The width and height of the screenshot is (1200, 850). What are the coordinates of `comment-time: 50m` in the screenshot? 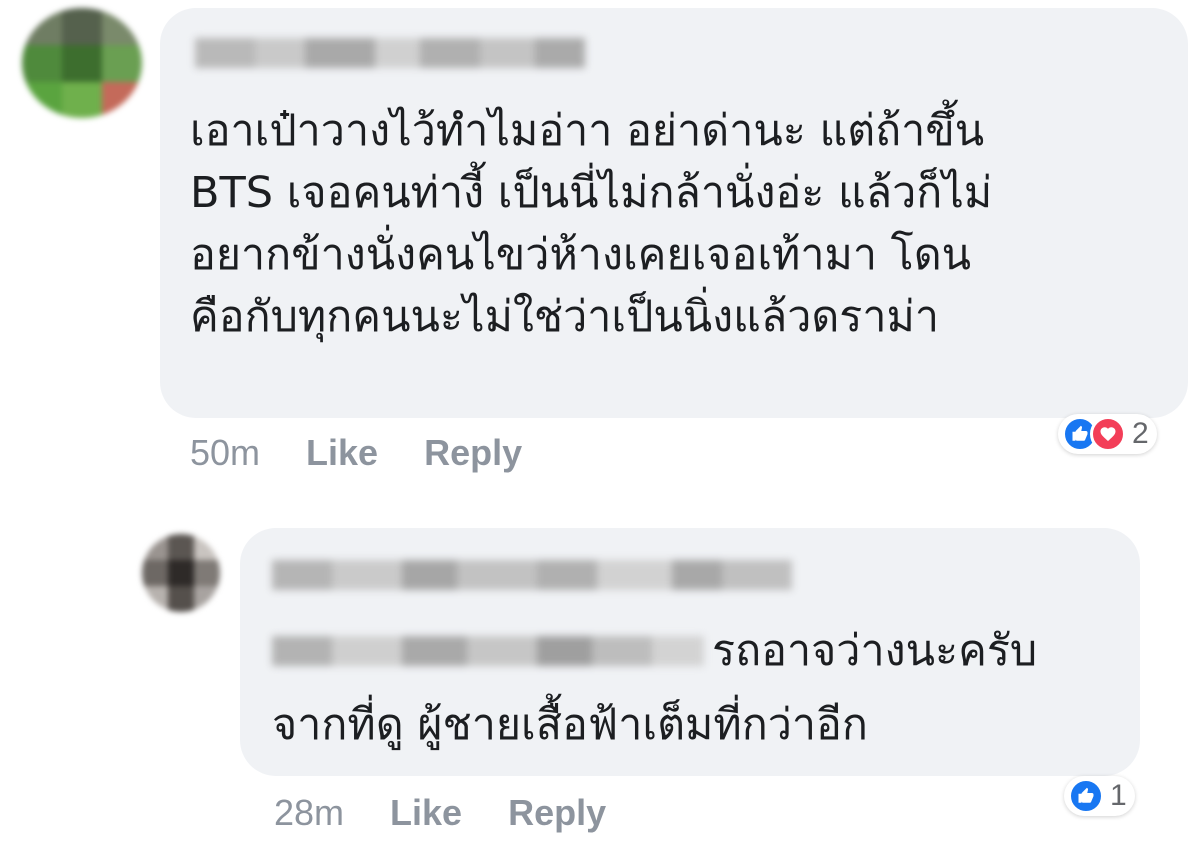 It's located at (225, 453).